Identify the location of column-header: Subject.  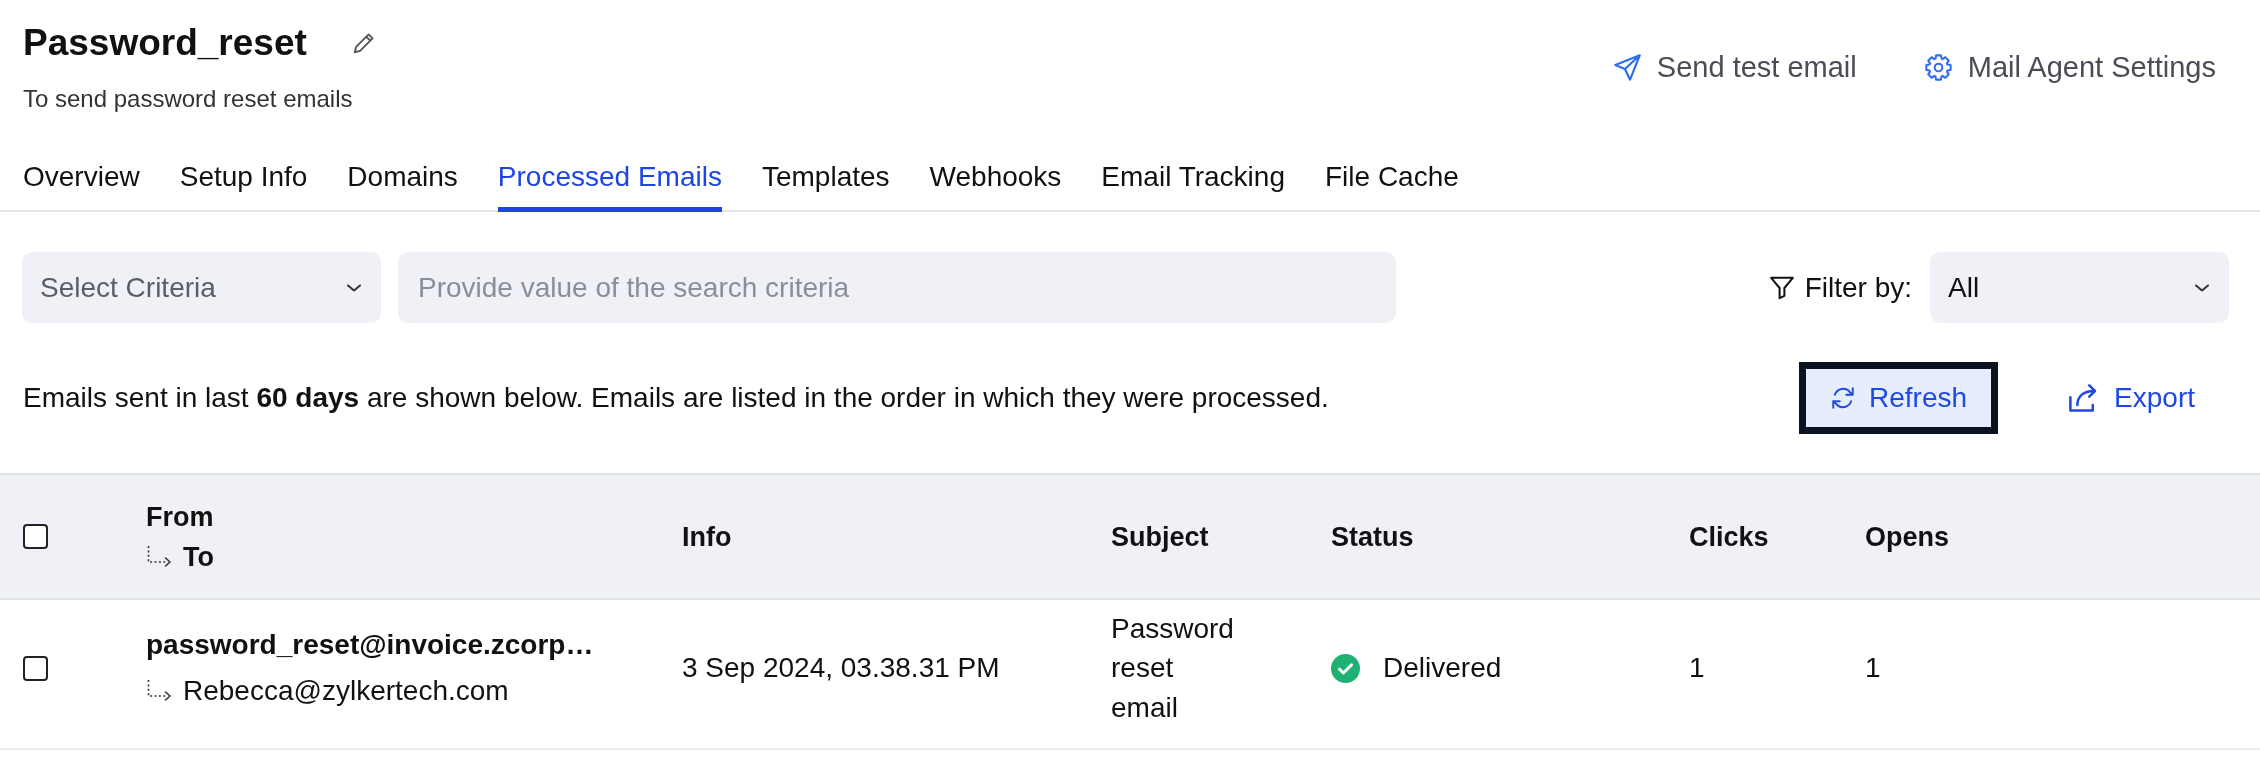
(1160, 536).